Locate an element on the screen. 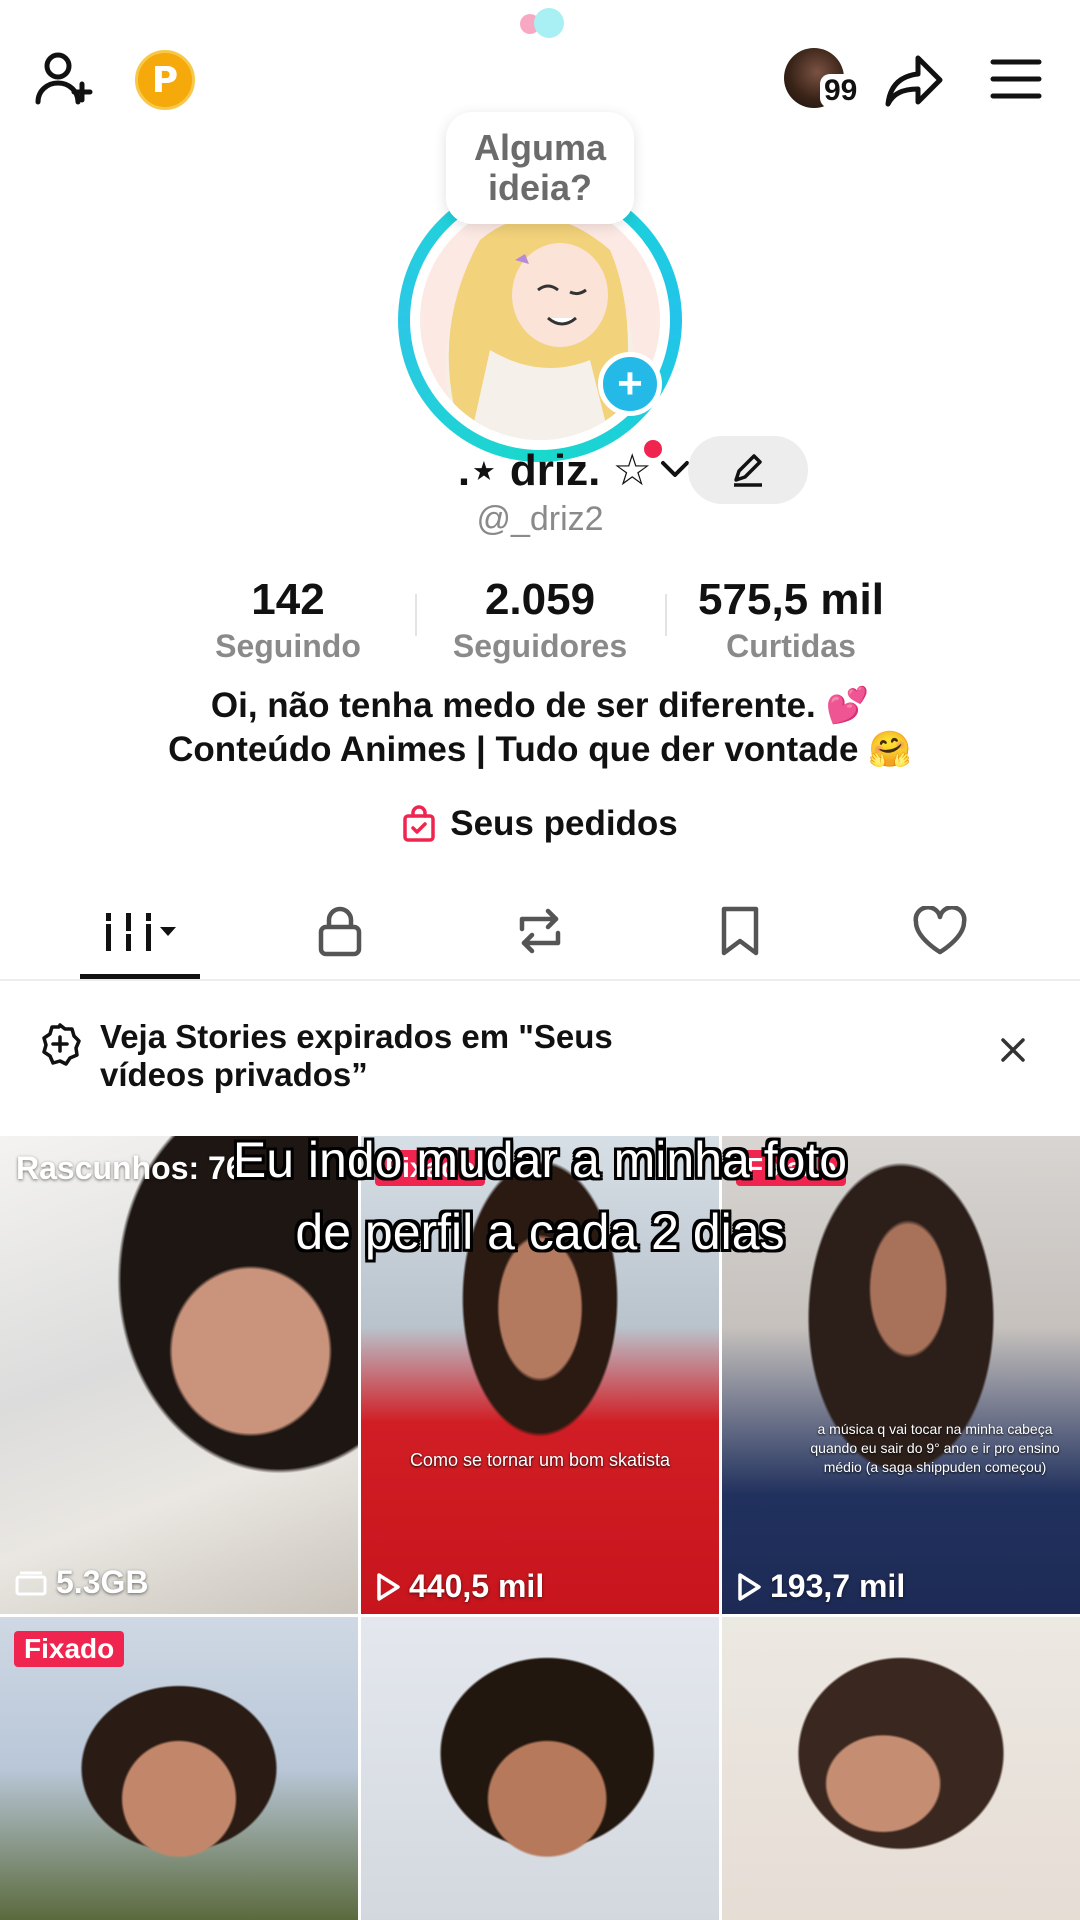 This screenshot has height=1920, width=1080. share-icon is located at coordinates (915, 80).